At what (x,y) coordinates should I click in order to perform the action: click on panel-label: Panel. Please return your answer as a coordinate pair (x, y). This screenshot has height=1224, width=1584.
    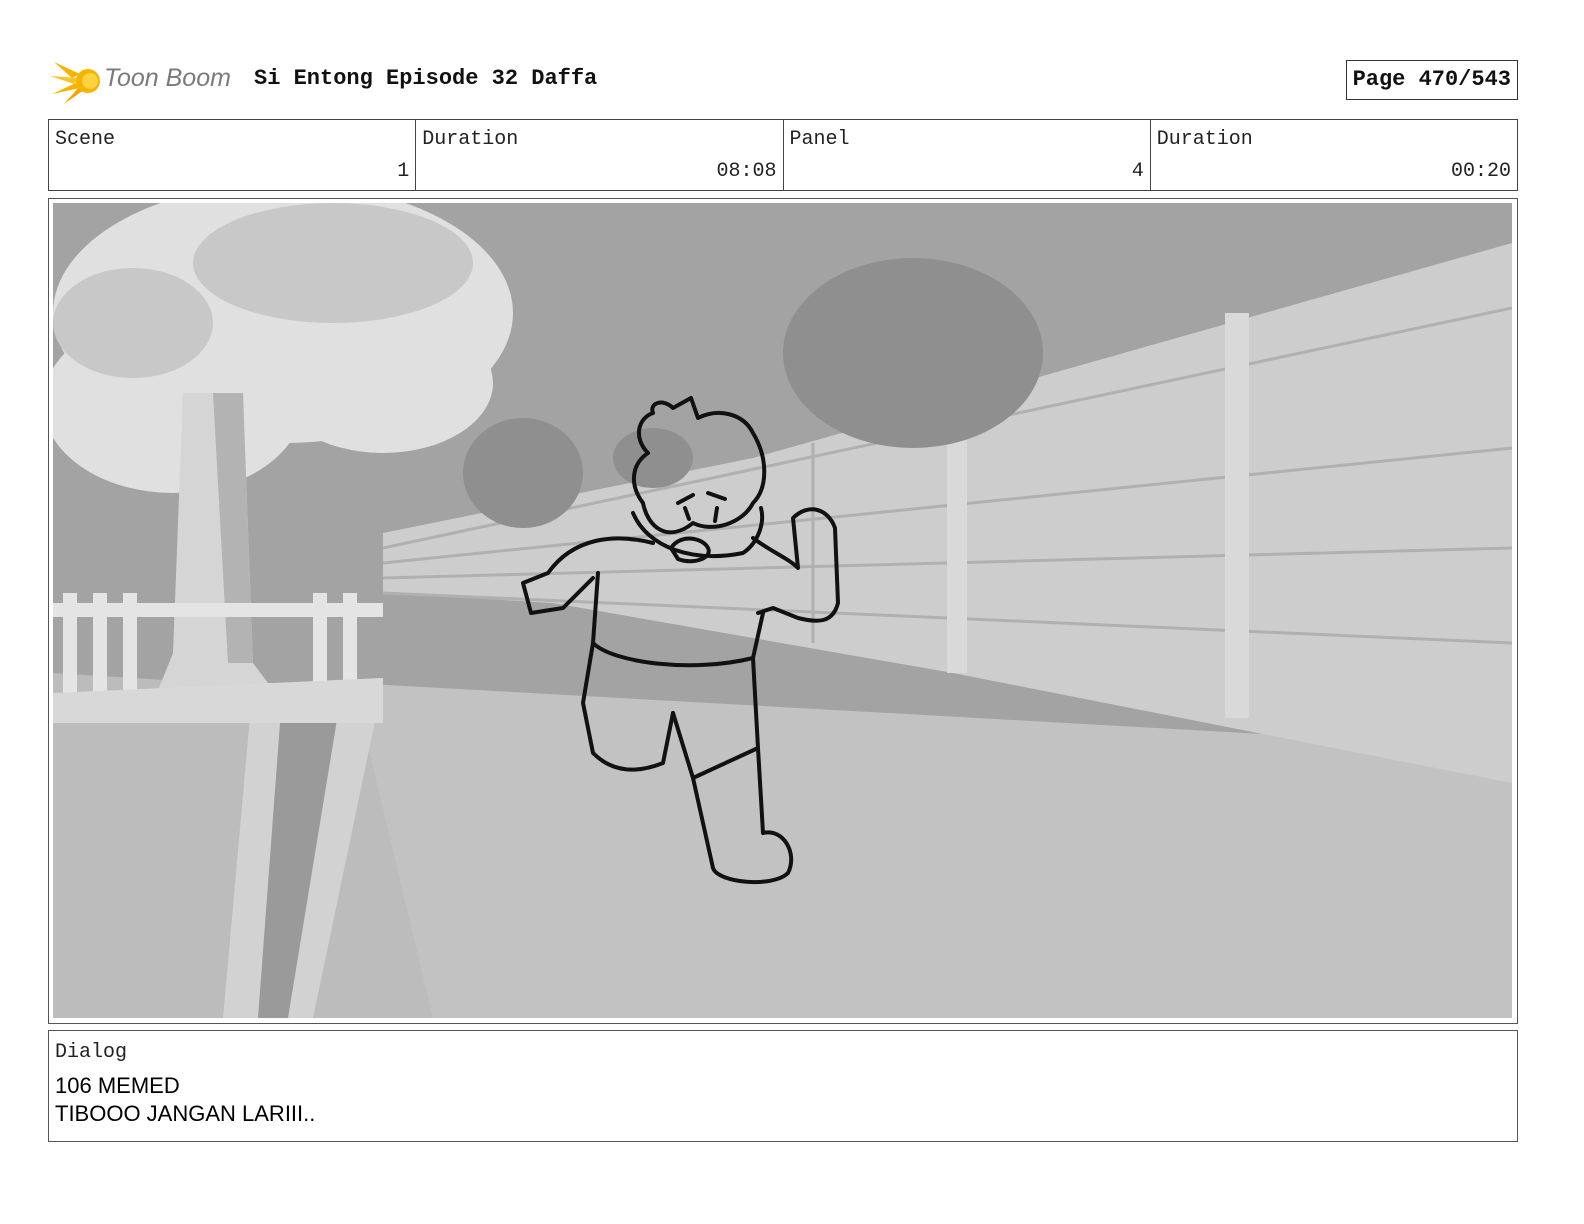
    Looking at the image, I should click on (819, 139).